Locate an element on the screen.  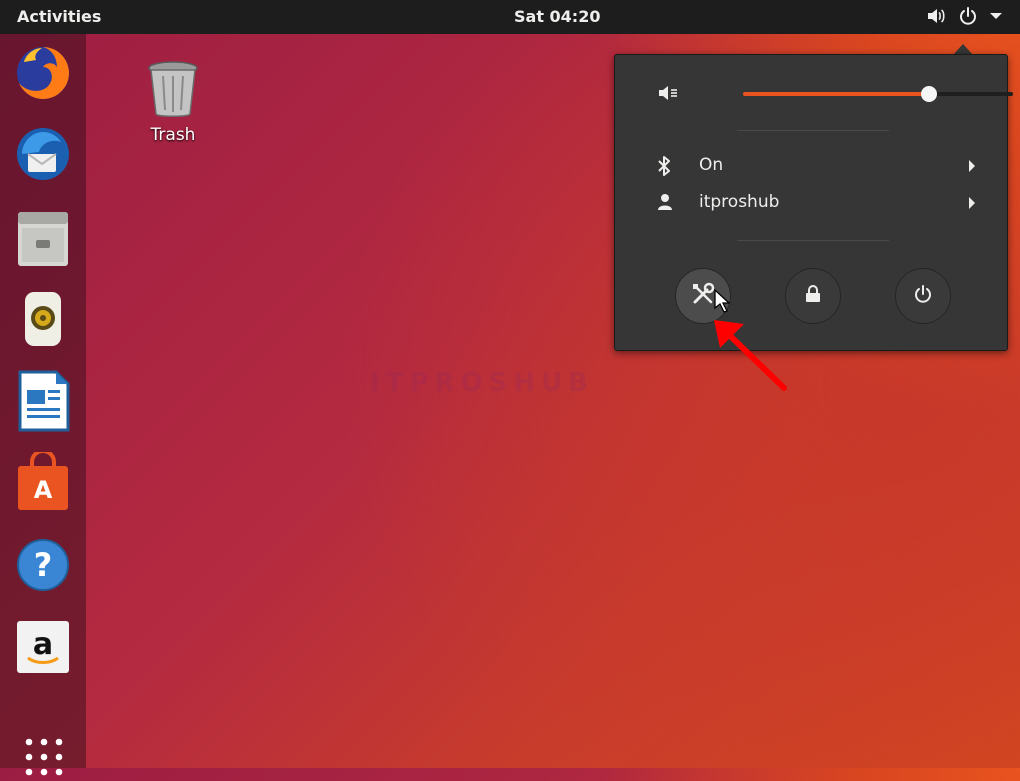
volume-row is located at coordinates (835, 94).